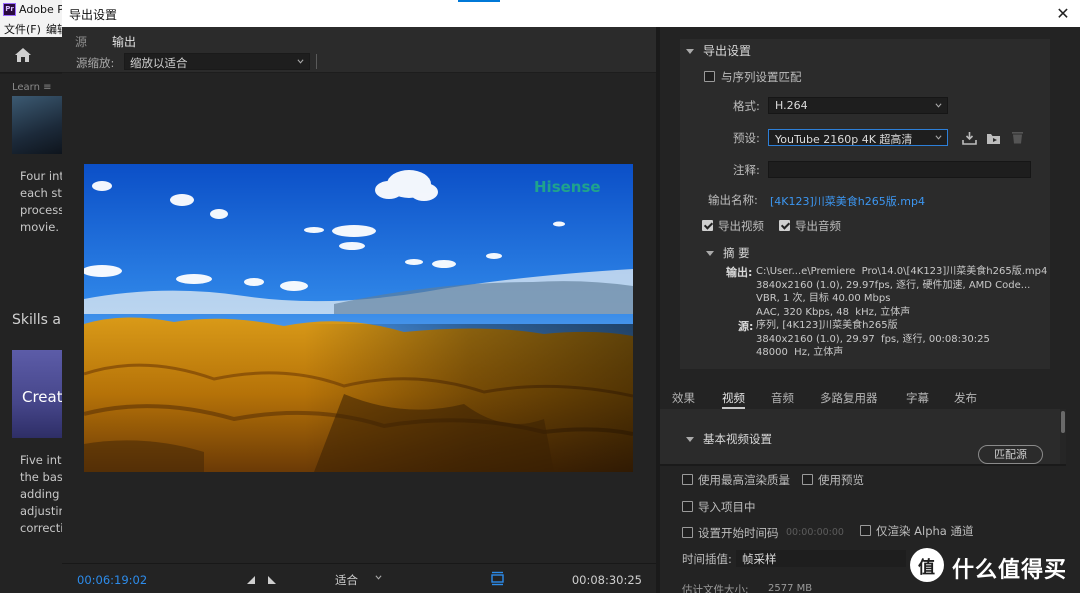 This screenshot has width=1080, height=593. What do you see at coordinates (917, 398) in the screenshot?
I see `tab-captions: 字幕` at bounding box center [917, 398].